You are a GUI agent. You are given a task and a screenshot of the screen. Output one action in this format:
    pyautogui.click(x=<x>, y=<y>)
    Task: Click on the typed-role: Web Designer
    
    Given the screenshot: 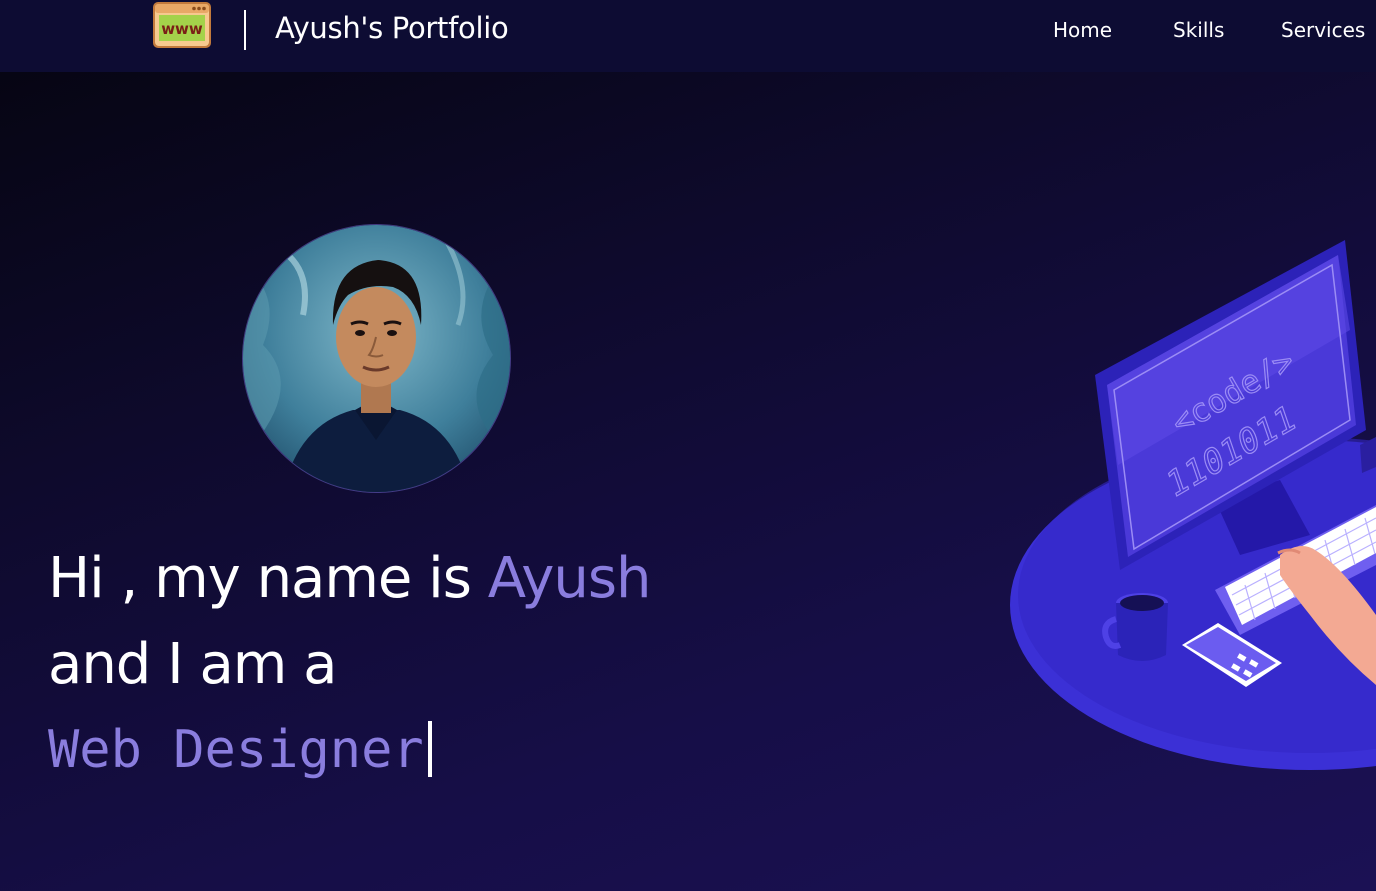 What is the action you would take?
    pyautogui.click(x=240, y=750)
    